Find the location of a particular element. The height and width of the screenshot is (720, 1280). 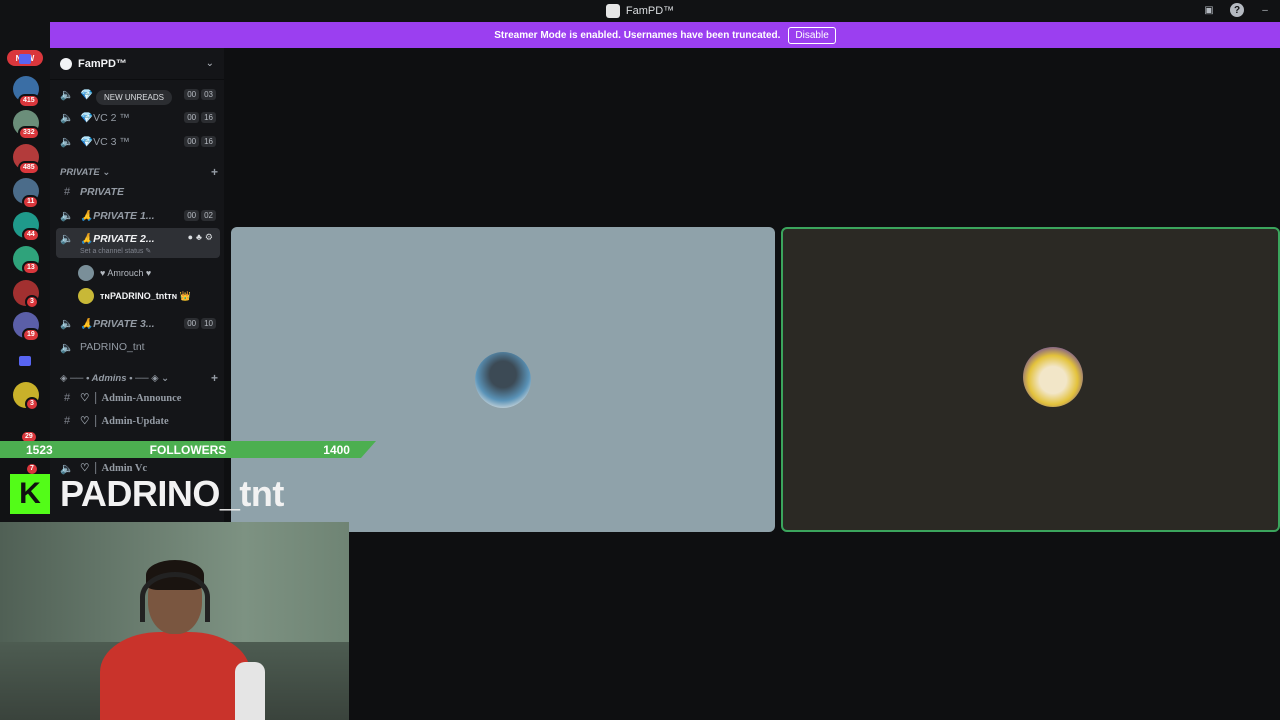

webcam-feed is located at coordinates (174, 621).